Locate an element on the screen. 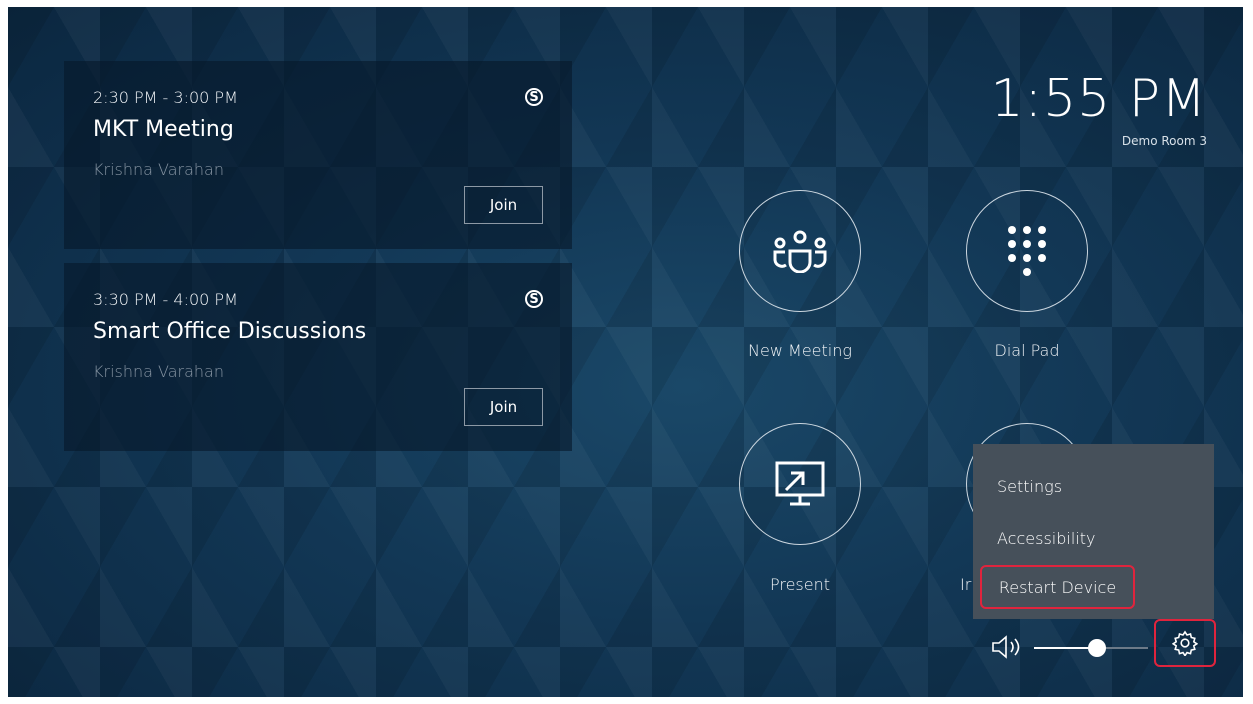 The height and width of the screenshot is (704, 1253). dialpad-icon is located at coordinates (1027, 251).